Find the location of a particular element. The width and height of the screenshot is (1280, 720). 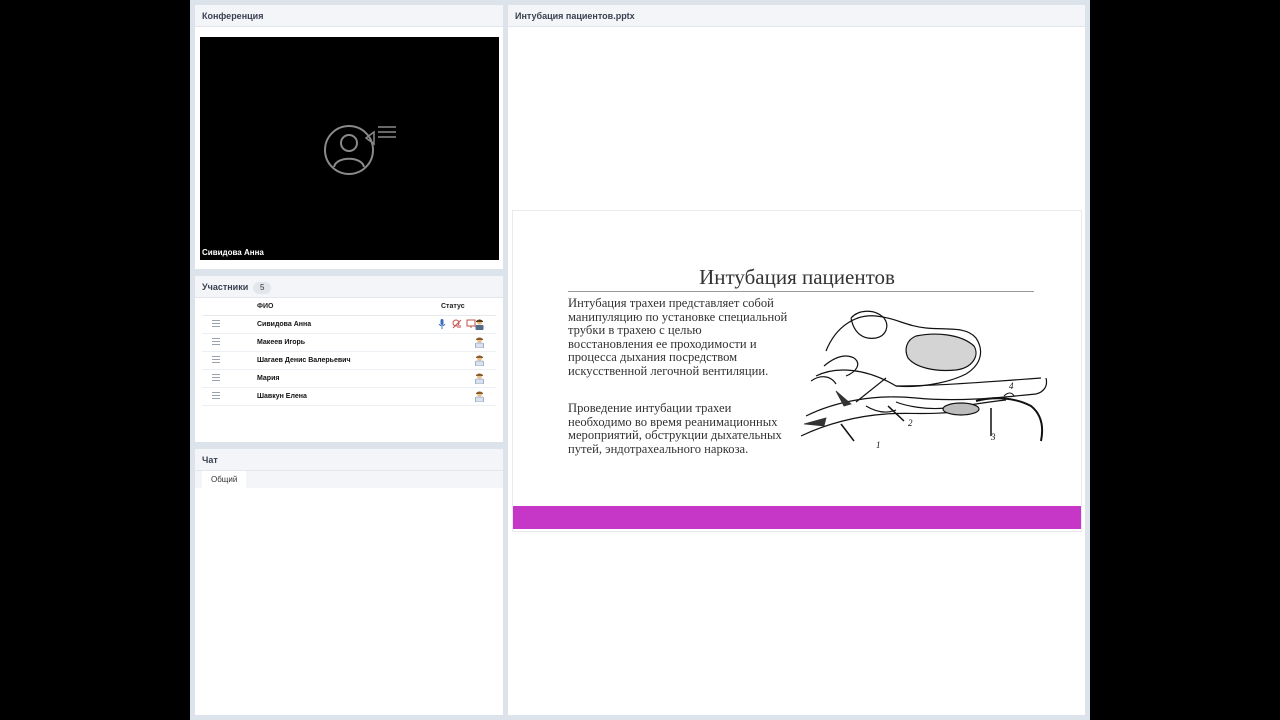

participants-header: Участники 5 is located at coordinates (349, 287).